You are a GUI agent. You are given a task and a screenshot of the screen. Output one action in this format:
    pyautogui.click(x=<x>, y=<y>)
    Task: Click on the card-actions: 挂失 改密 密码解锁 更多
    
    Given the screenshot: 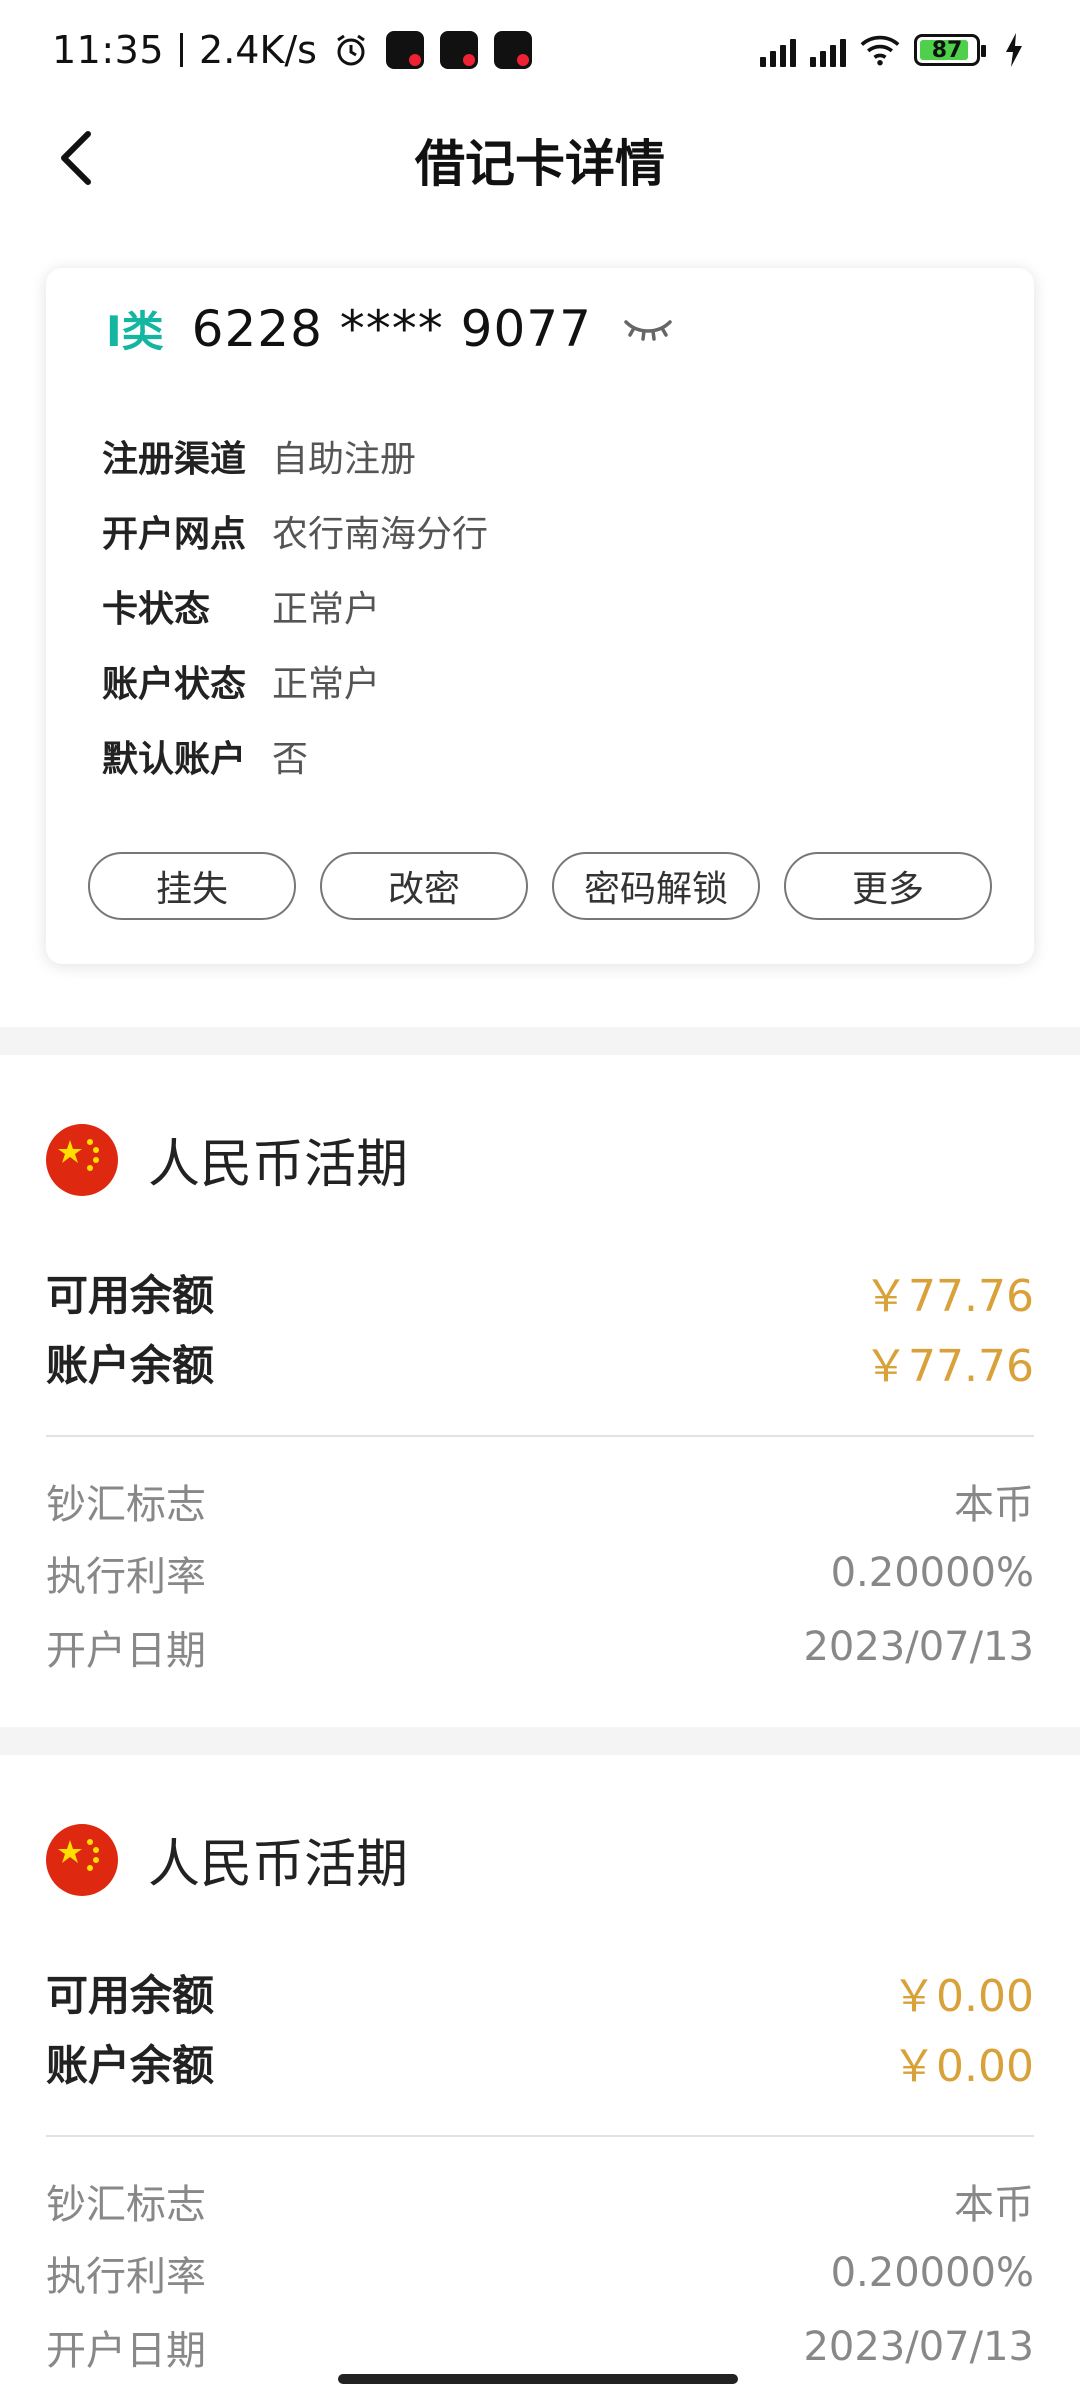 What is the action you would take?
    pyautogui.click(x=540, y=886)
    